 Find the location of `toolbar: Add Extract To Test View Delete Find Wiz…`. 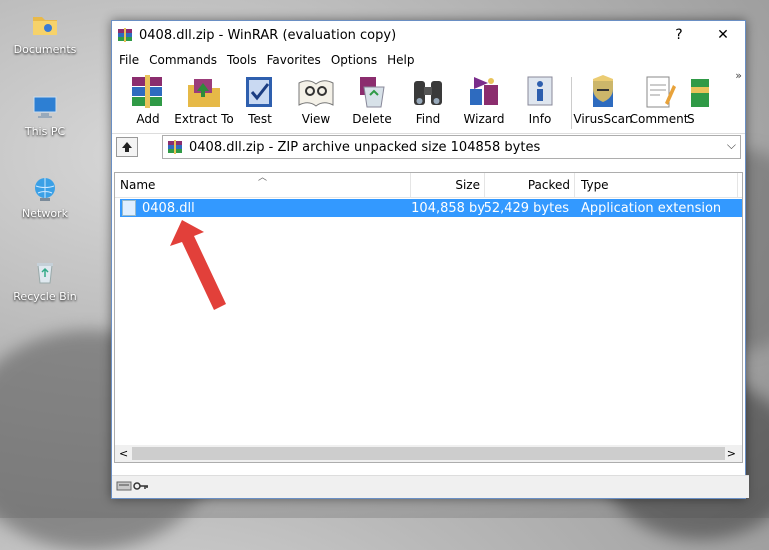

toolbar: Add Extract To Test View Delete Find Wiz… is located at coordinates (428, 101).